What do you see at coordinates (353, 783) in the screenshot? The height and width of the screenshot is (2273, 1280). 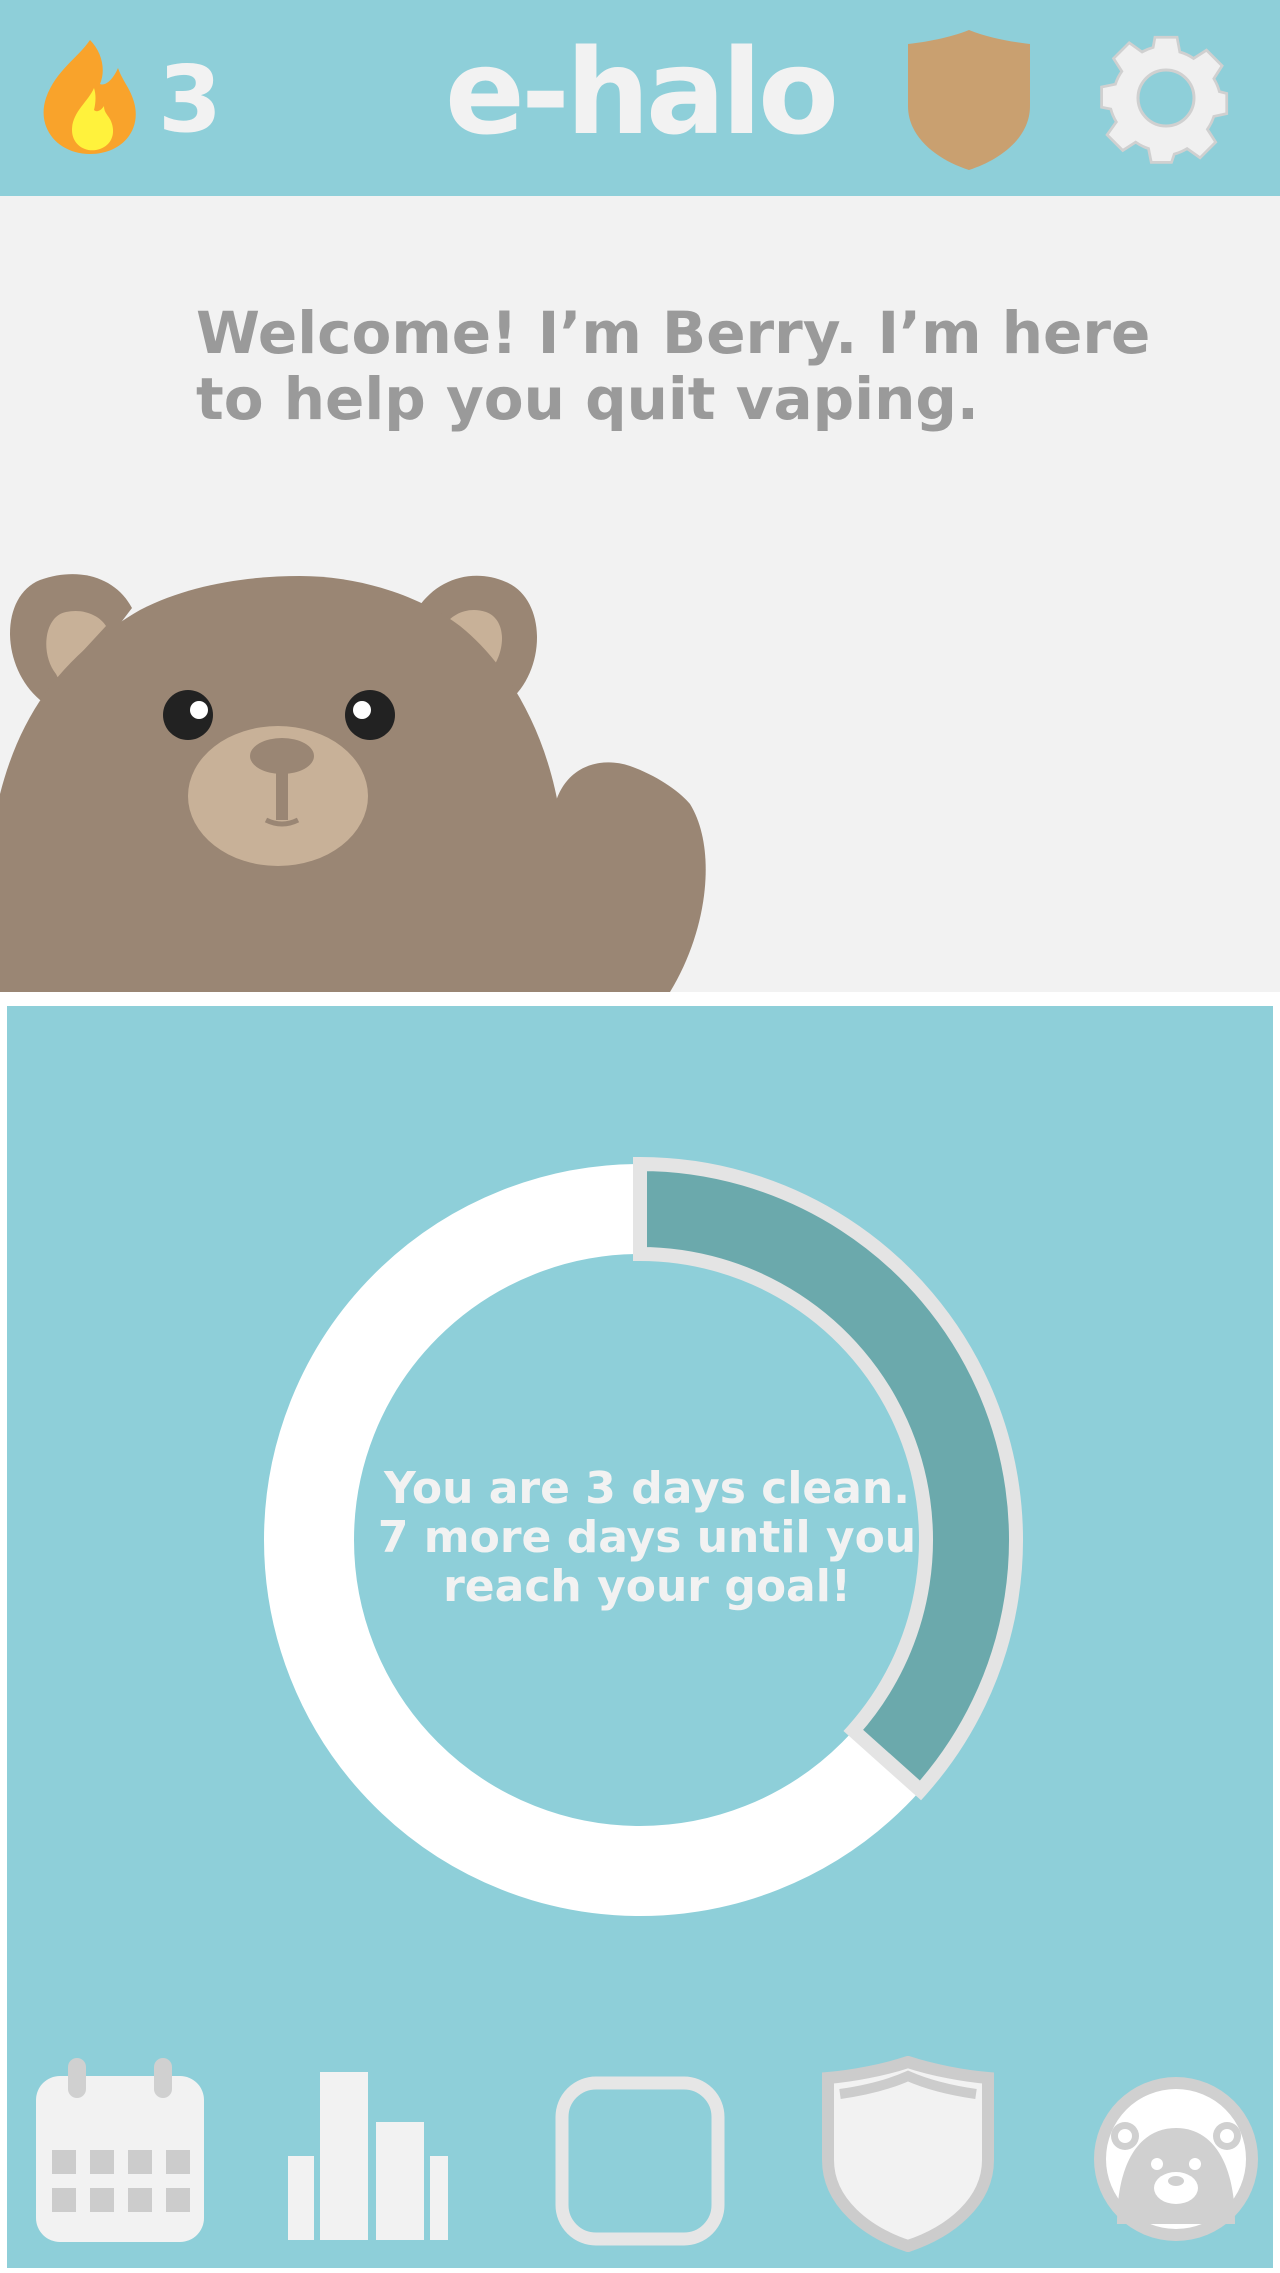 I see `bear-mascot` at bounding box center [353, 783].